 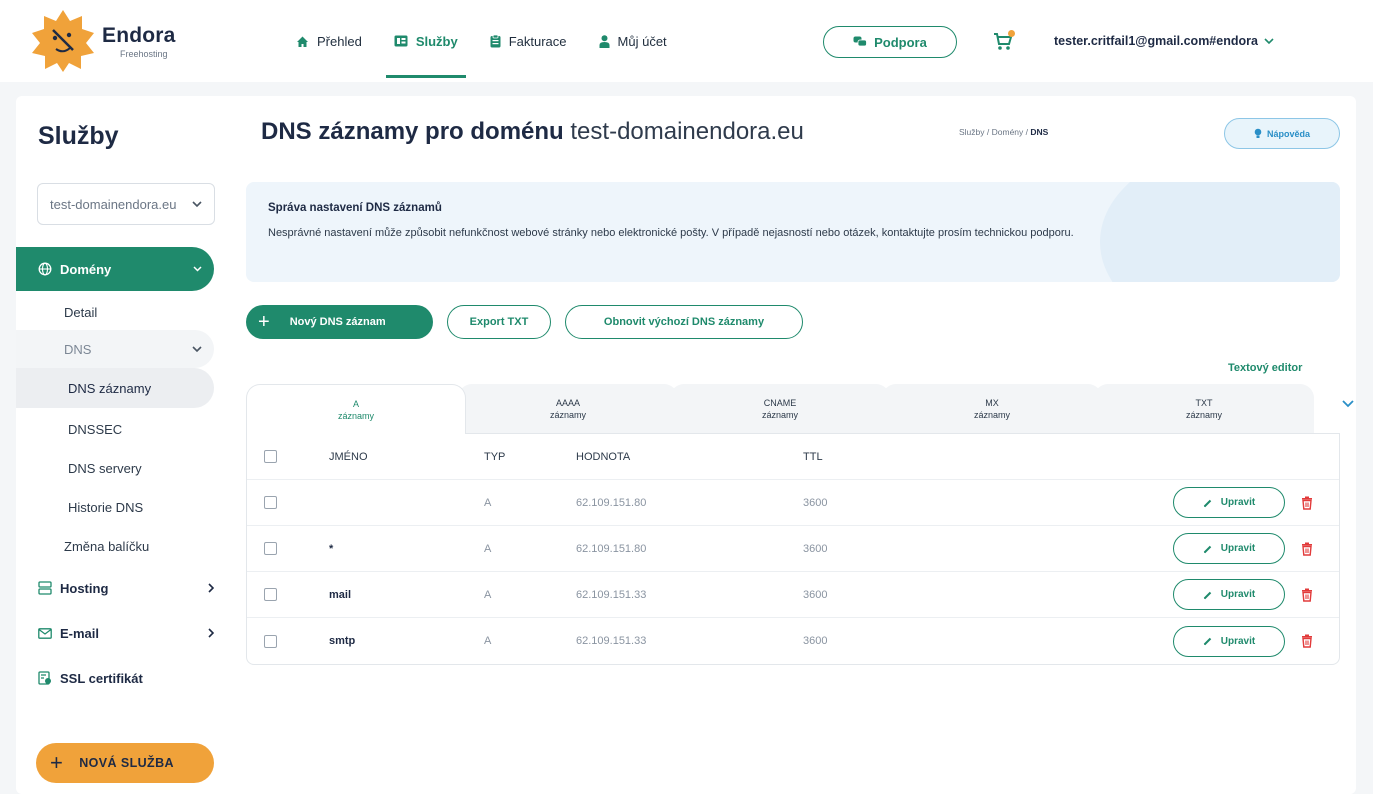 I want to click on info-title: Správa nastavení DNS záznamů, so click(x=355, y=208).